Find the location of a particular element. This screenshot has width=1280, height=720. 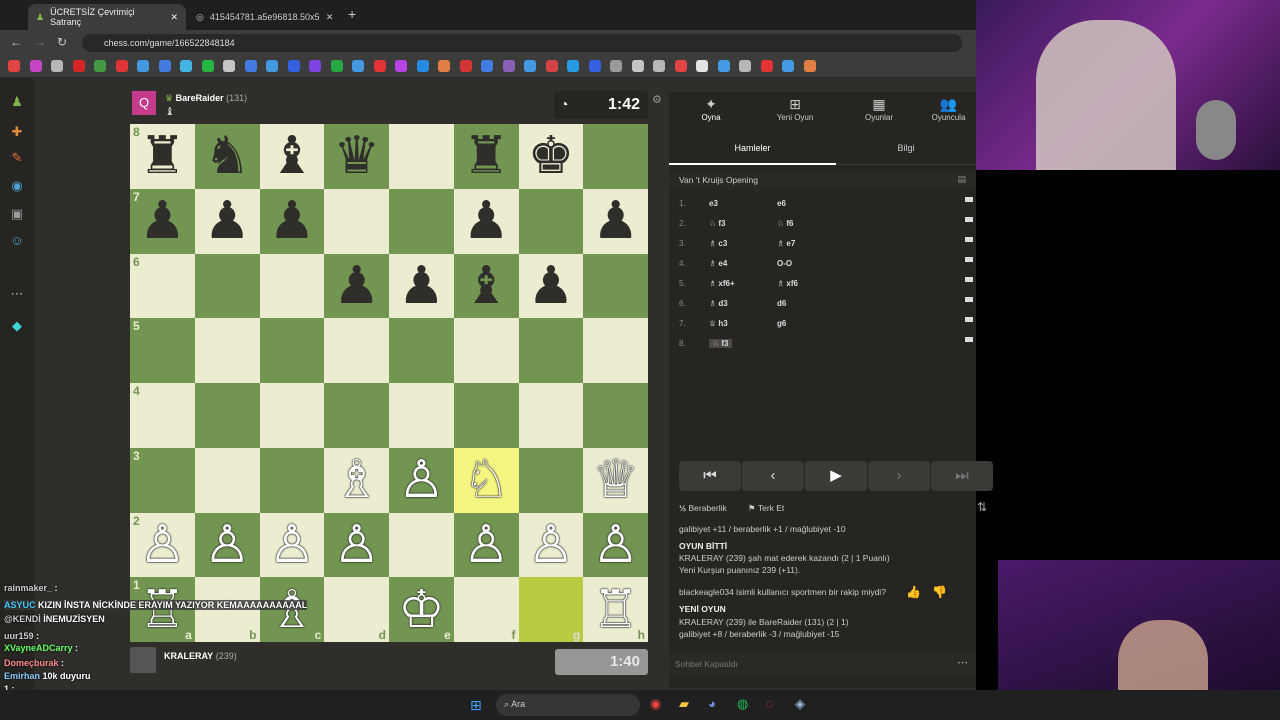

square-g8: ♚ is located at coordinates (551, 156).